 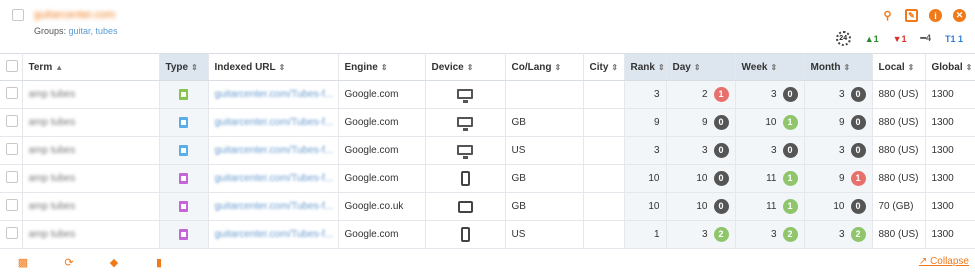 What do you see at coordinates (382, 67) in the screenshot?
I see `col-engine: Engine ⇕` at bounding box center [382, 67].